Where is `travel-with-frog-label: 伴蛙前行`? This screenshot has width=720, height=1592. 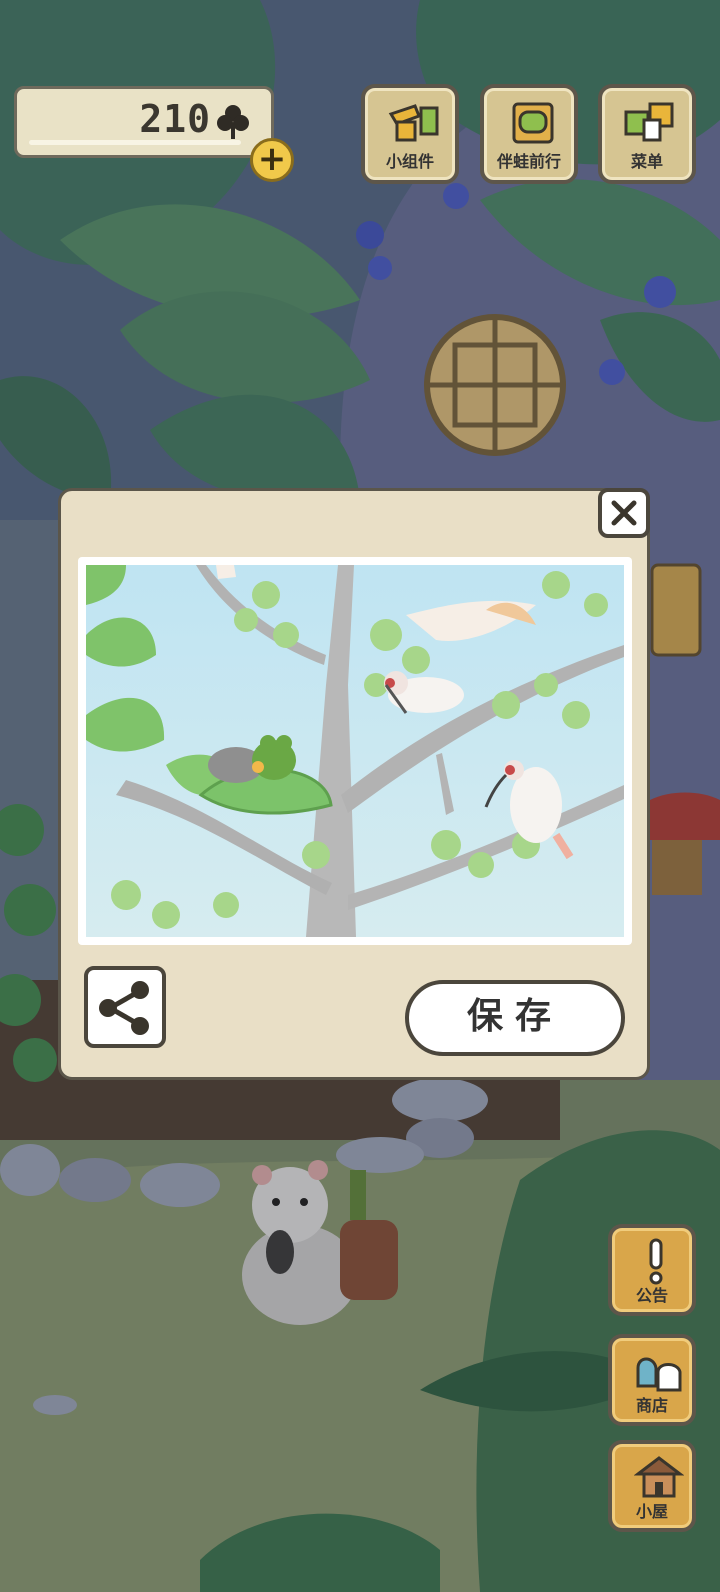
travel-with-frog-label: 伴蛙前行 is located at coordinates (528, 161).